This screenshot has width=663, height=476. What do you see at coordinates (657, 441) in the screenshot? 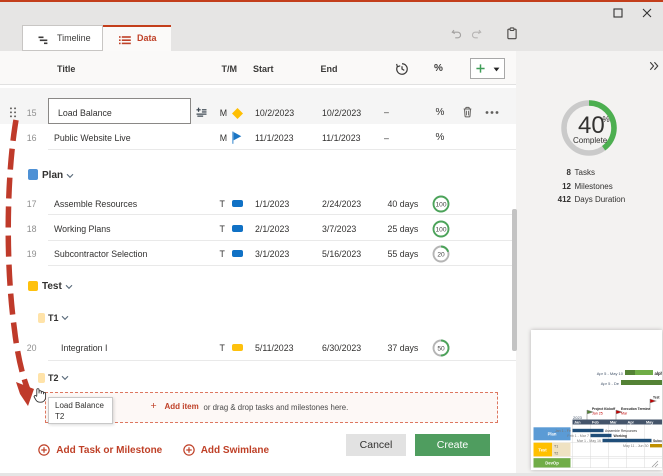
I see `svg-text: Subcont` at bounding box center [657, 441].